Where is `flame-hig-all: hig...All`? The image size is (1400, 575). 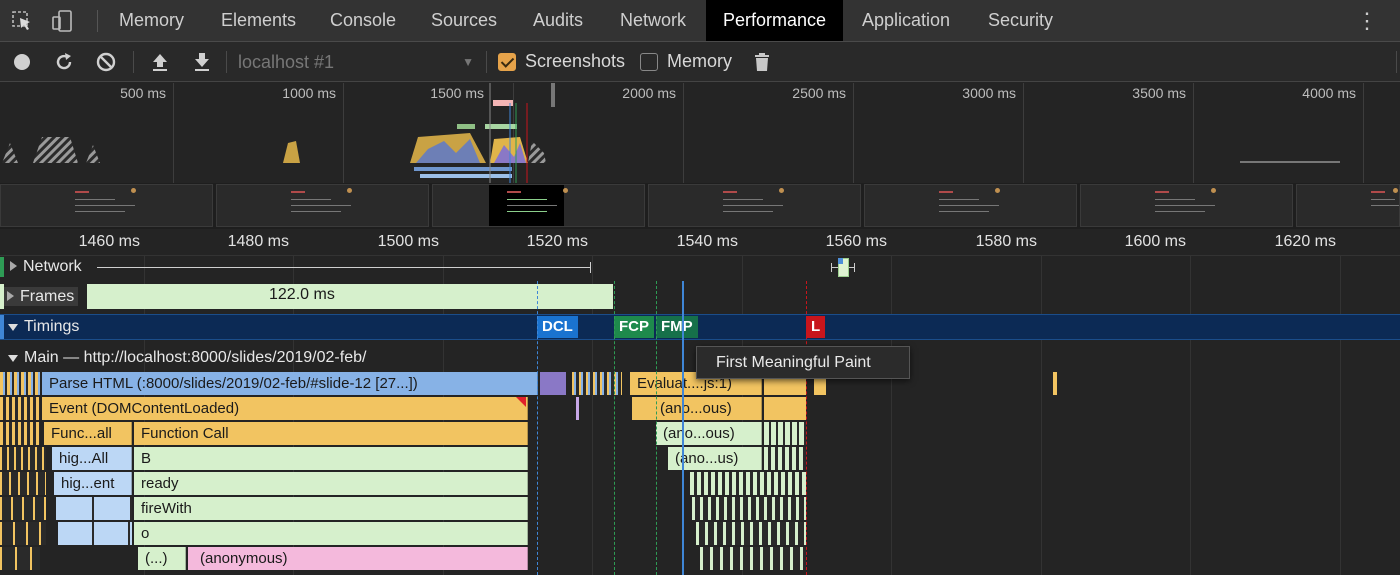
flame-hig-all: hig...All is located at coordinates (92, 458).